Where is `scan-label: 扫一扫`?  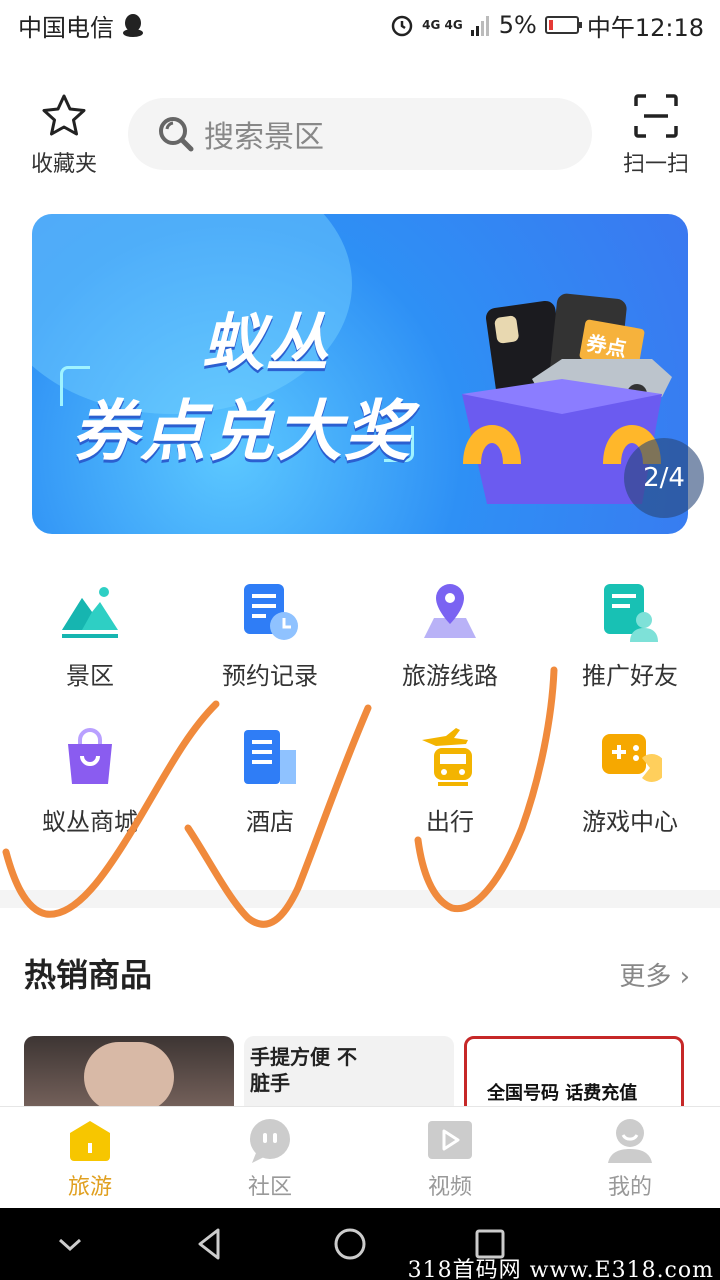 scan-label: 扫一扫 is located at coordinates (655, 164).